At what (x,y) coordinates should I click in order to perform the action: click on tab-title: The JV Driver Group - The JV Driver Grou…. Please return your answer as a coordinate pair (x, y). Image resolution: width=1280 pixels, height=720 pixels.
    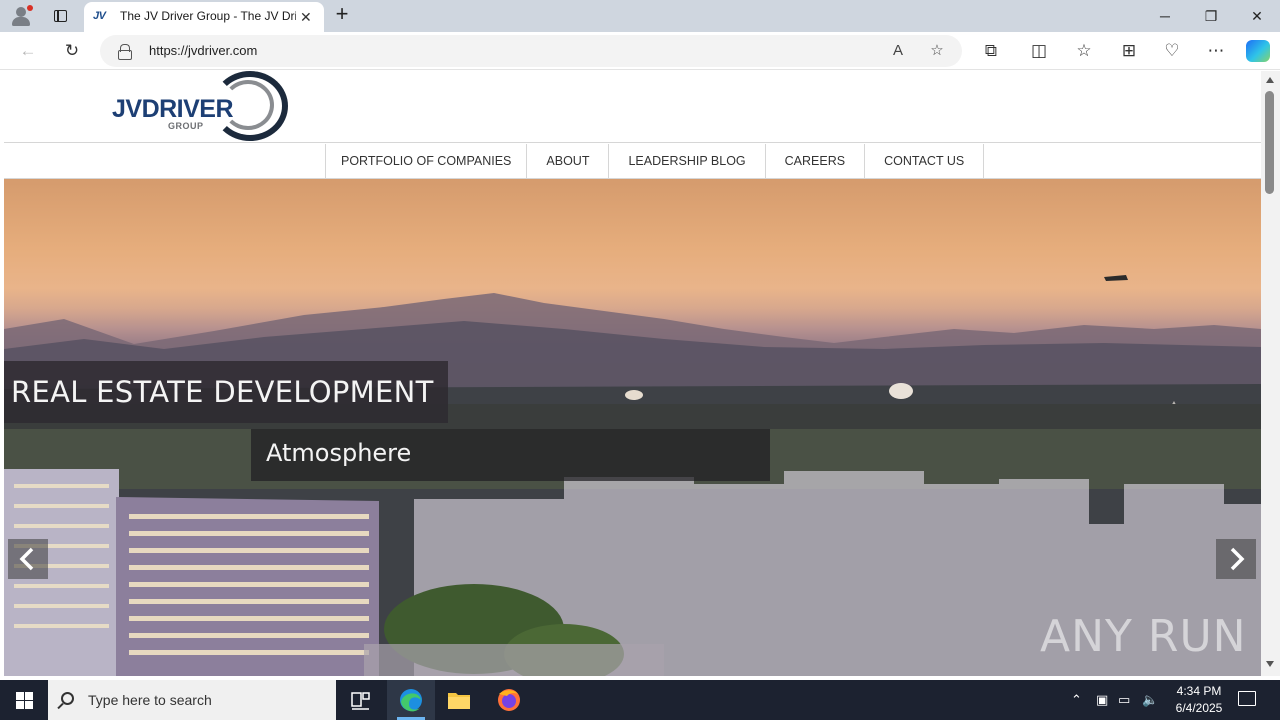
    Looking at the image, I should click on (208, 16).